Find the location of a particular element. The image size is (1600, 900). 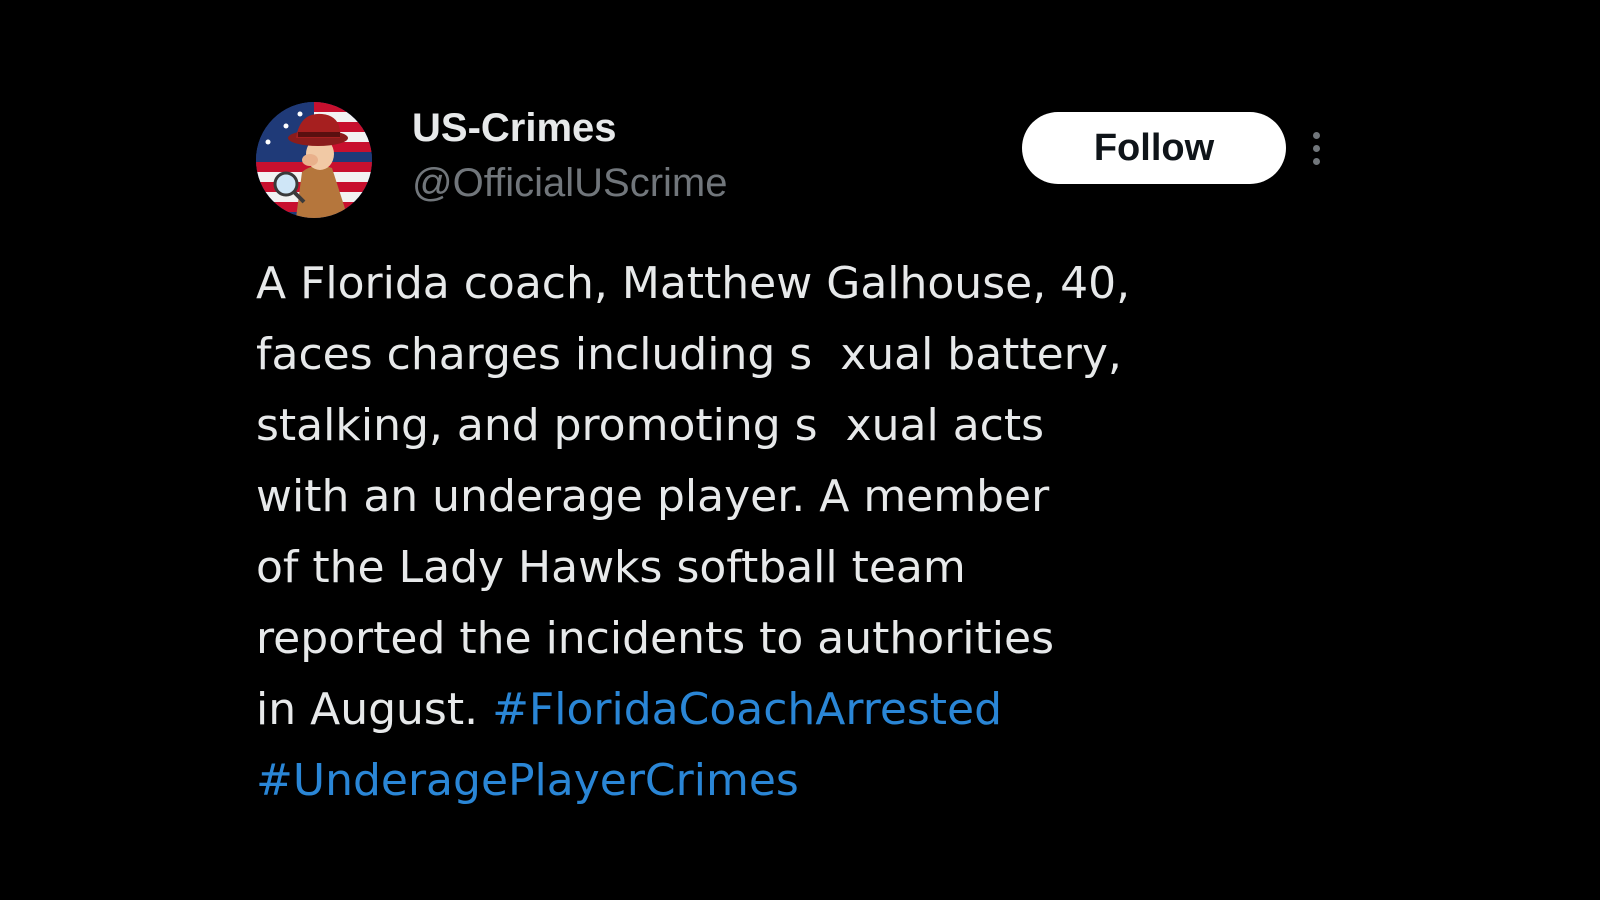

post-line: #UnderagePlayerCrimes is located at coordinates (766, 780).